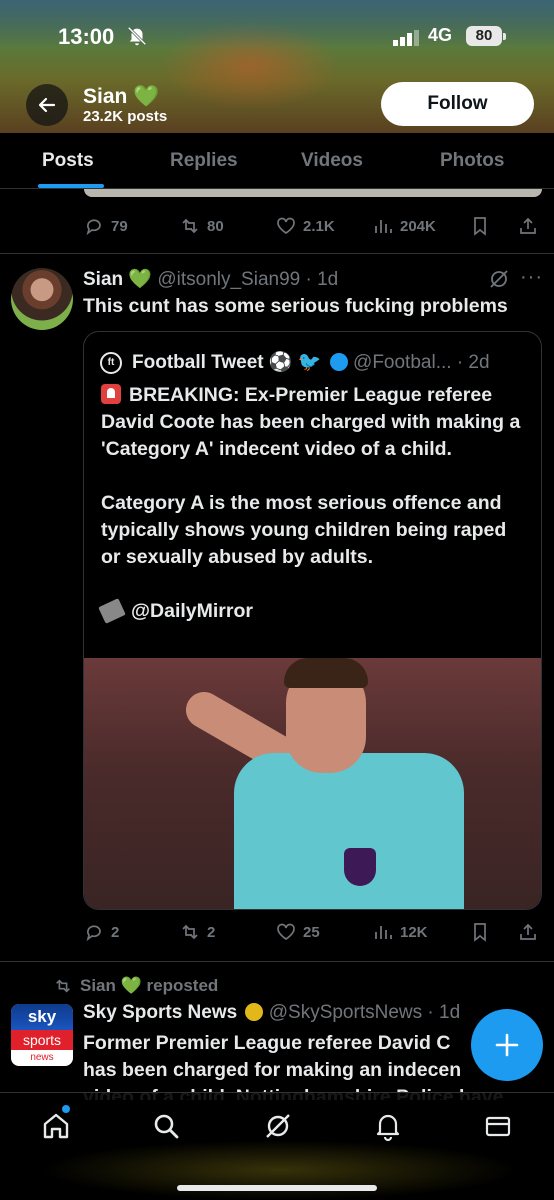 This screenshot has width=554, height=1200. What do you see at coordinates (56, 1126) in the screenshot?
I see `home-icon` at bounding box center [56, 1126].